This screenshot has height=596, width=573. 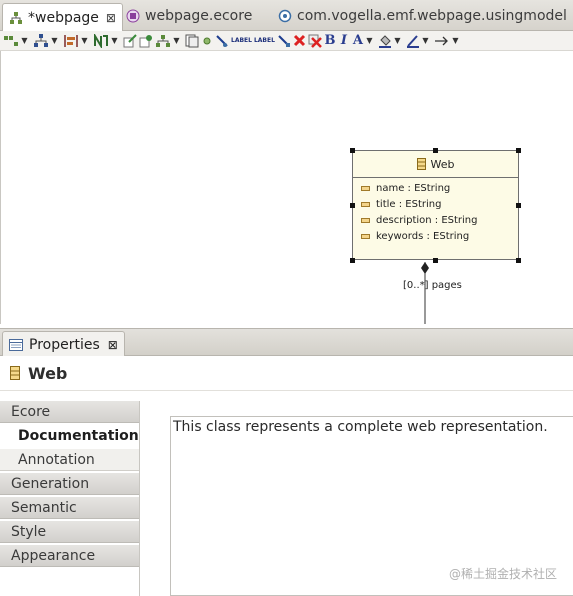 I want to click on node-header: Web, so click(x=435, y=164).